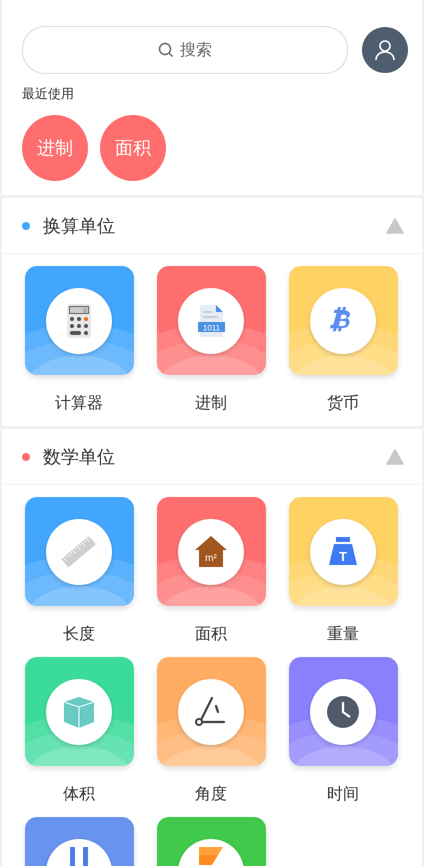 The image size is (424, 866). I want to click on search-field: 搜索, so click(185, 50).